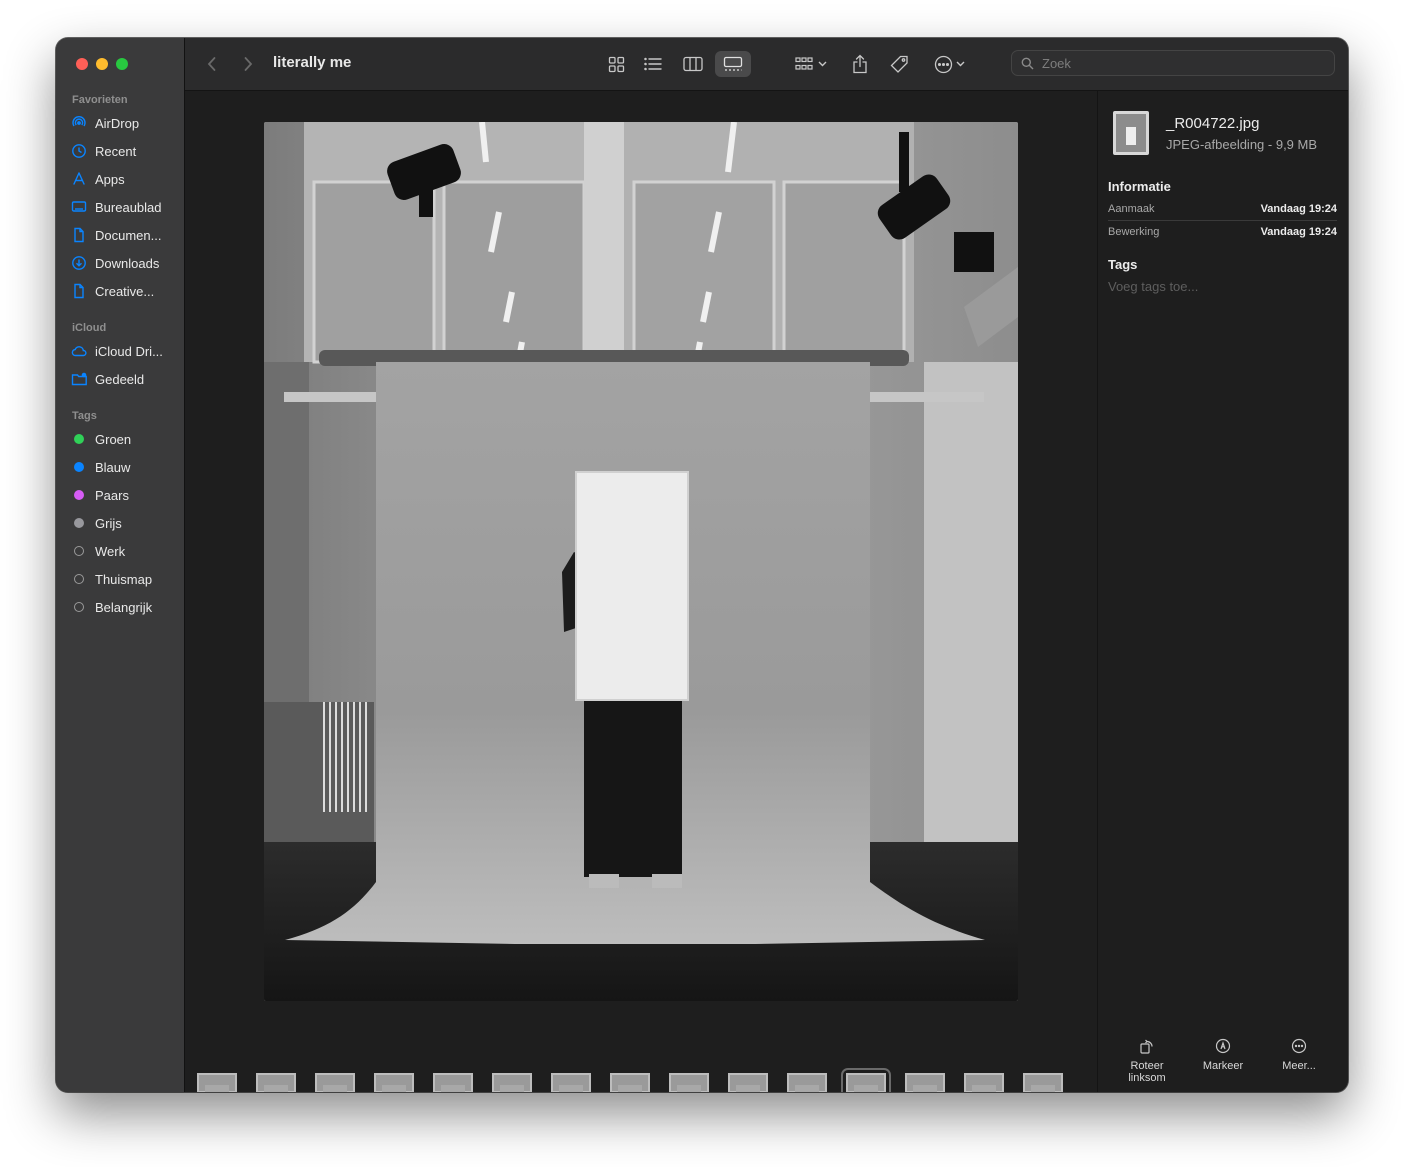 The image size is (1404, 1167). What do you see at coordinates (79, 379) in the screenshot?
I see `shared-folder-icon` at bounding box center [79, 379].